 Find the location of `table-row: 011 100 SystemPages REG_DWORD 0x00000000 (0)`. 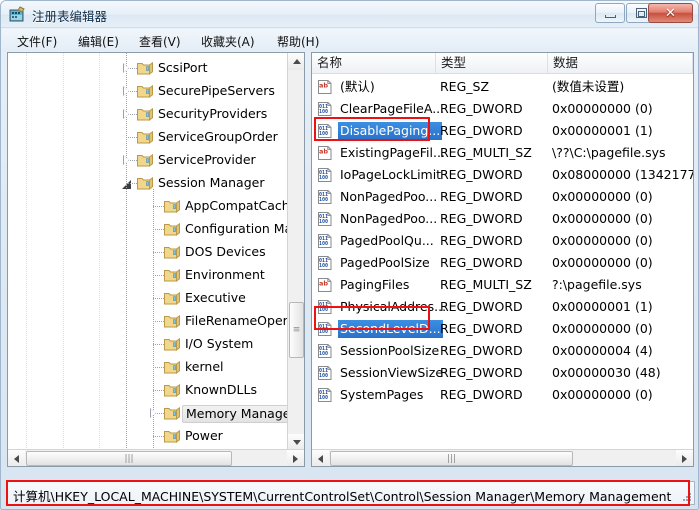

table-row: 011 100 SystemPages REG_DWORD 0x00000000 (0) is located at coordinates (502, 395).